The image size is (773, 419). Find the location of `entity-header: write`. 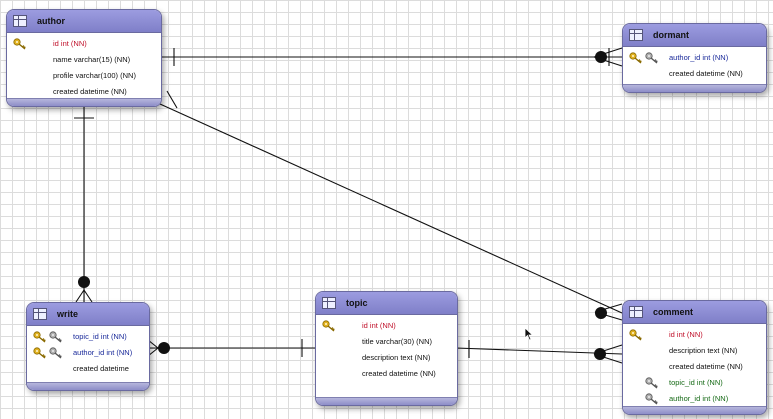

entity-header: write is located at coordinates (88, 314).